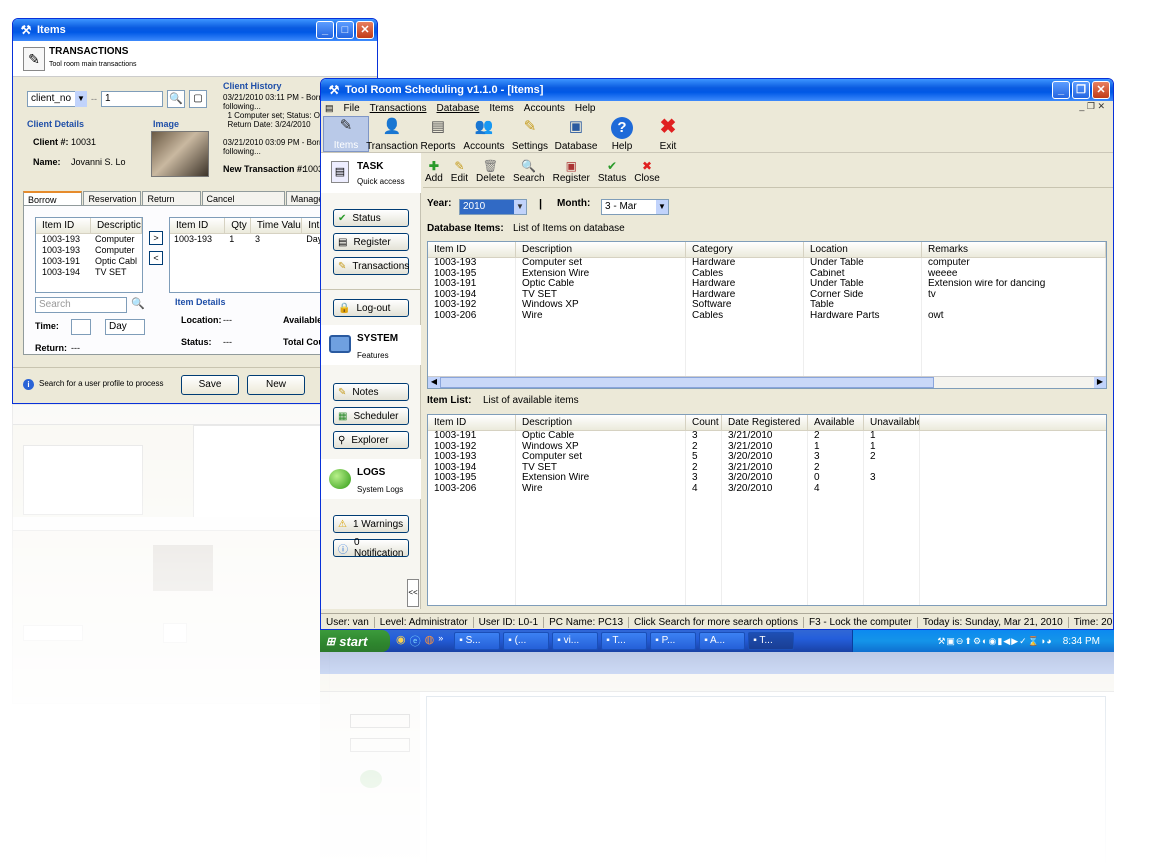 This screenshot has height=864, width=1152. I want to click on toolbar-items: ✎ Items, so click(346, 134).